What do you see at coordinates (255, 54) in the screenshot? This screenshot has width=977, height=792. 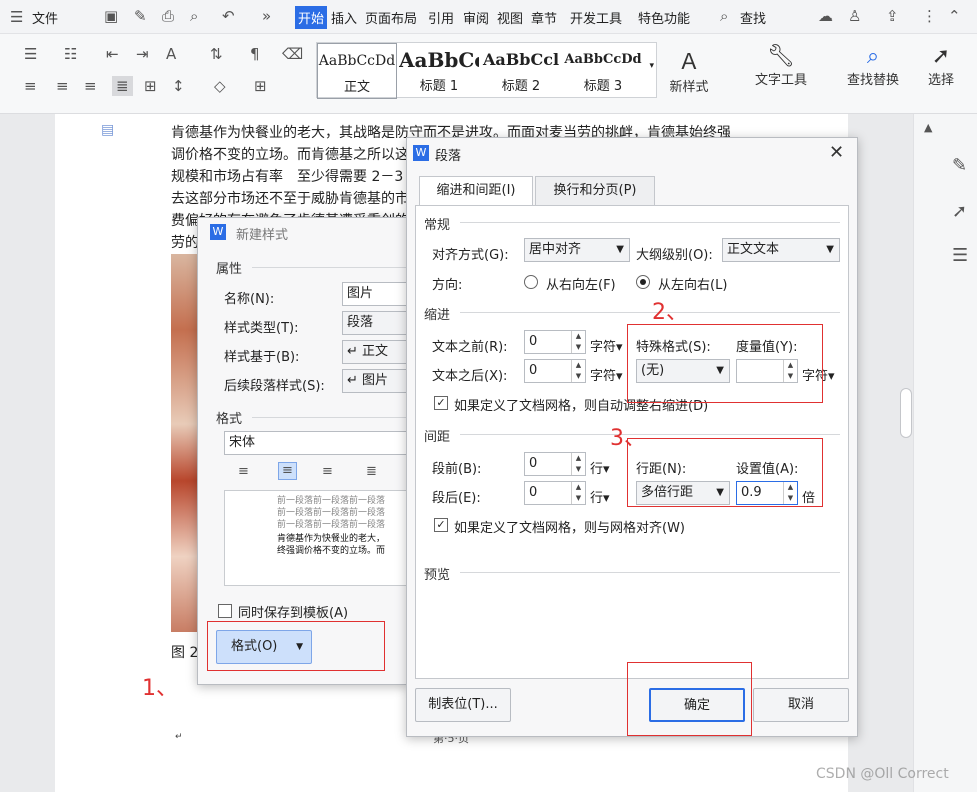 I see `show-marks-icon: ¶` at bounding box center [255, 54].